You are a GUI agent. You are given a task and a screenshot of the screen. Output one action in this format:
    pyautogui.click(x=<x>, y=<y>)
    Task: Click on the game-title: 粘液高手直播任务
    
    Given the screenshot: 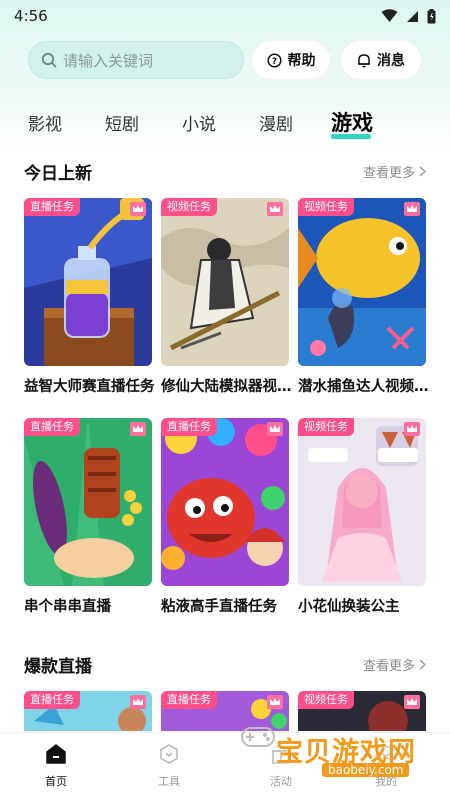 What is the action you would take?
    pyautogui.click(x=219, y=607)
    